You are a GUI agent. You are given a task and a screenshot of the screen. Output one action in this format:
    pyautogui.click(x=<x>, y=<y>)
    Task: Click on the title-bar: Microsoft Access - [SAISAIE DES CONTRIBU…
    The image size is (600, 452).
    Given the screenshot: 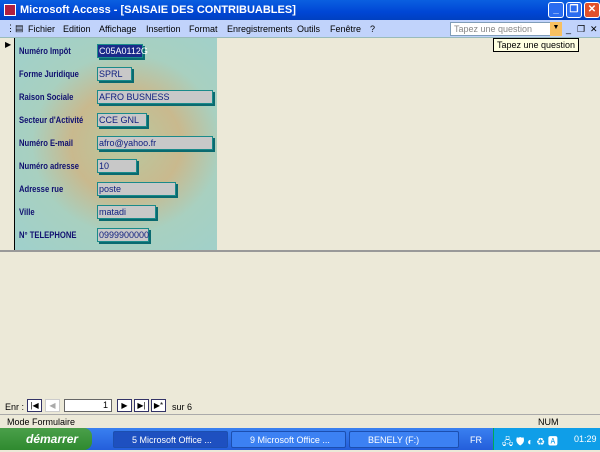 What is the action you would take?
    pyautogui.click(x=300, y=10)
    